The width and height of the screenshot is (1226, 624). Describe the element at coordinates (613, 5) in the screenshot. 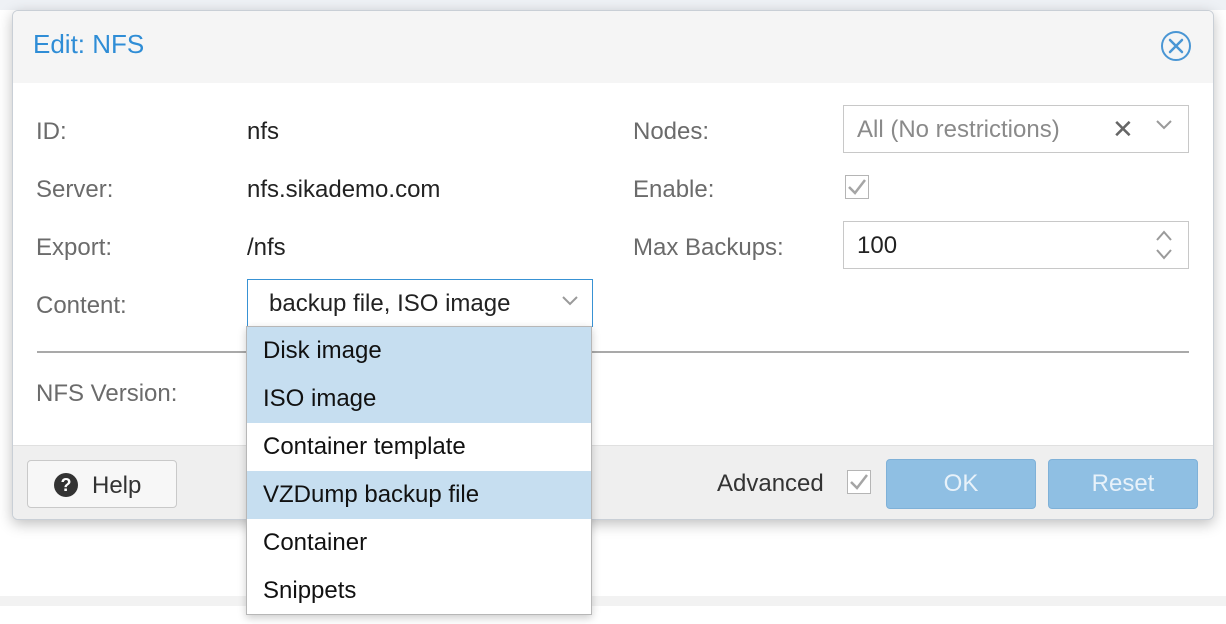

I see `background-top` at that location.